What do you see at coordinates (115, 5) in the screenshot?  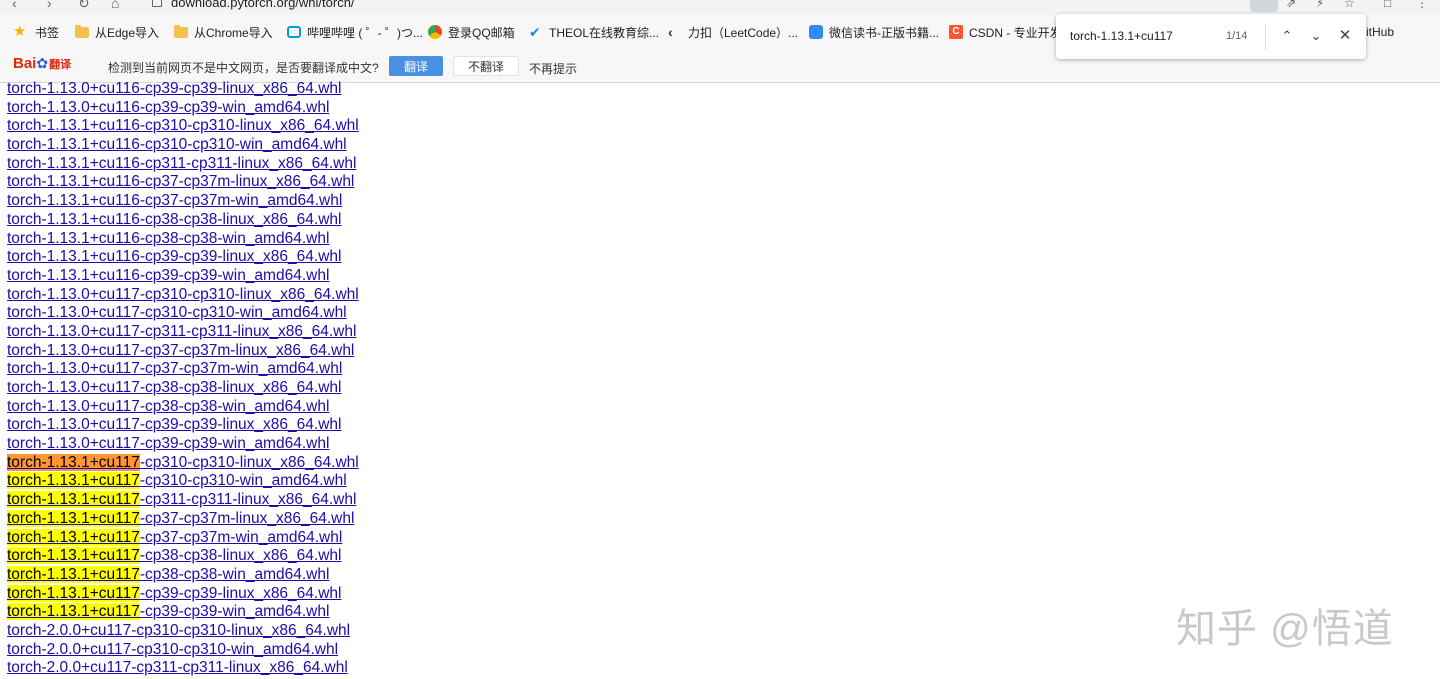 I see `home-icon: ⌂` at bounding box center [115, 5].